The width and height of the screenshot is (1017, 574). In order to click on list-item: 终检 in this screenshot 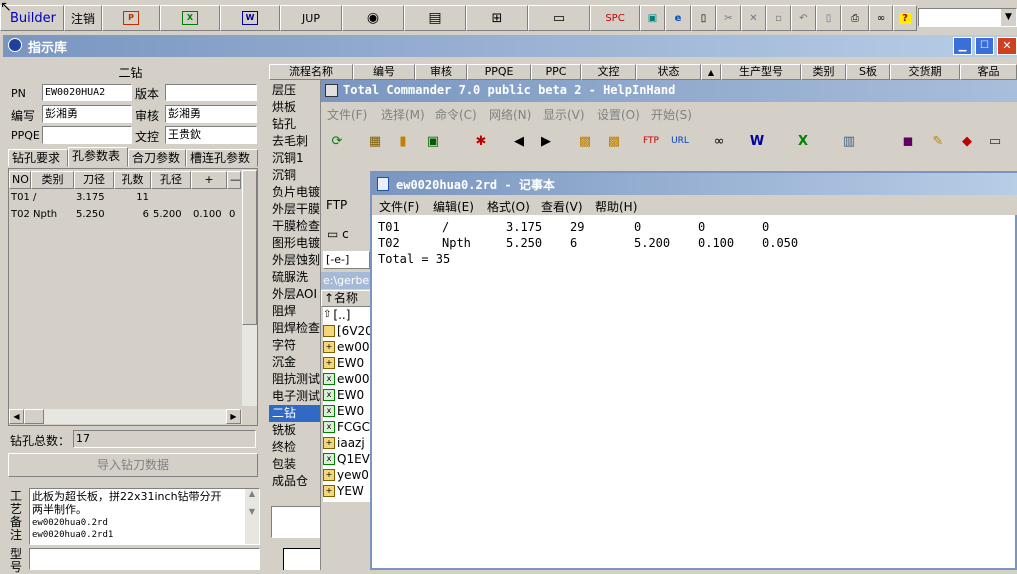, I will do `click(295, 447)`.